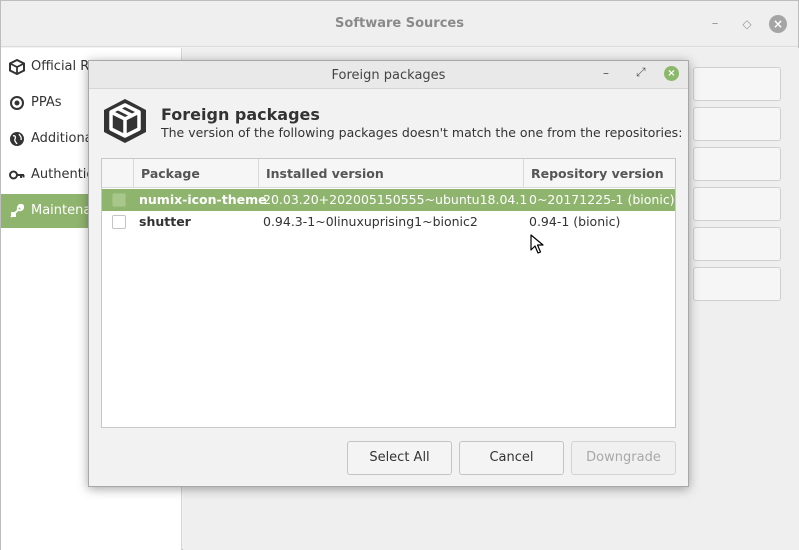 The width and height of the screenshot is (799, 550). Describe the element at coordinates (17, 103) in the screenshot. I see `ppa-icon` at that location.